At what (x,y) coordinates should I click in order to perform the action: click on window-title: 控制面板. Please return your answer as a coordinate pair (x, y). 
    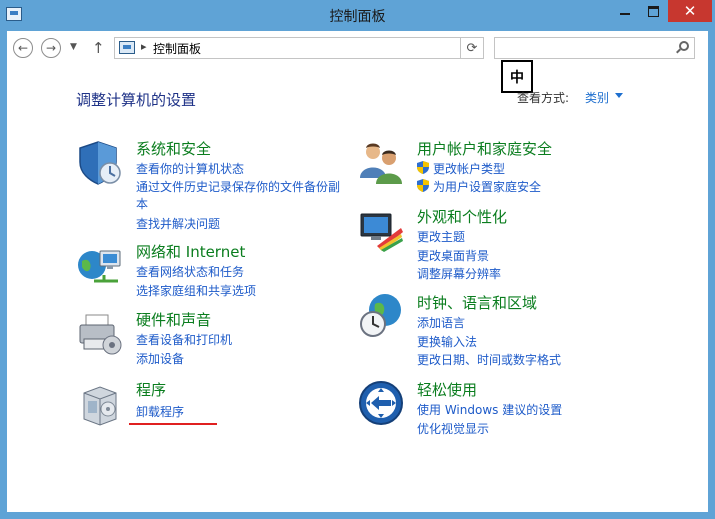
    Looking at the image, I should click on (357, 17).